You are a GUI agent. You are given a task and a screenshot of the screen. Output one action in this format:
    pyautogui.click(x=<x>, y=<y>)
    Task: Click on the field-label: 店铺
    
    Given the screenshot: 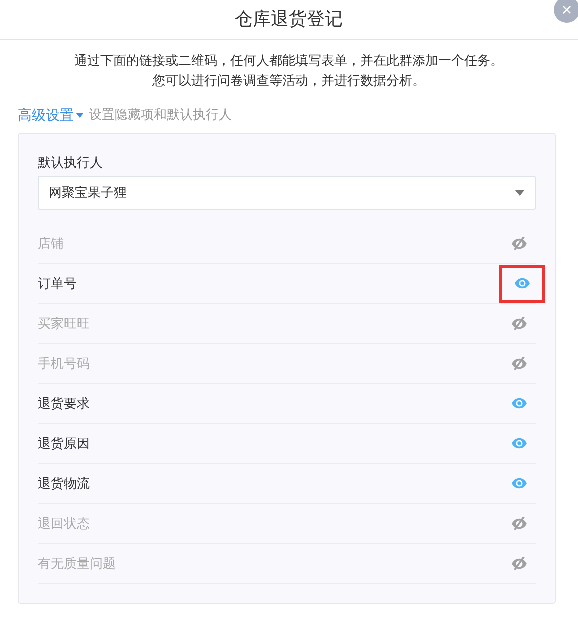 What is the action you would take?
    pyautogui.click(x=51, y=243)
    